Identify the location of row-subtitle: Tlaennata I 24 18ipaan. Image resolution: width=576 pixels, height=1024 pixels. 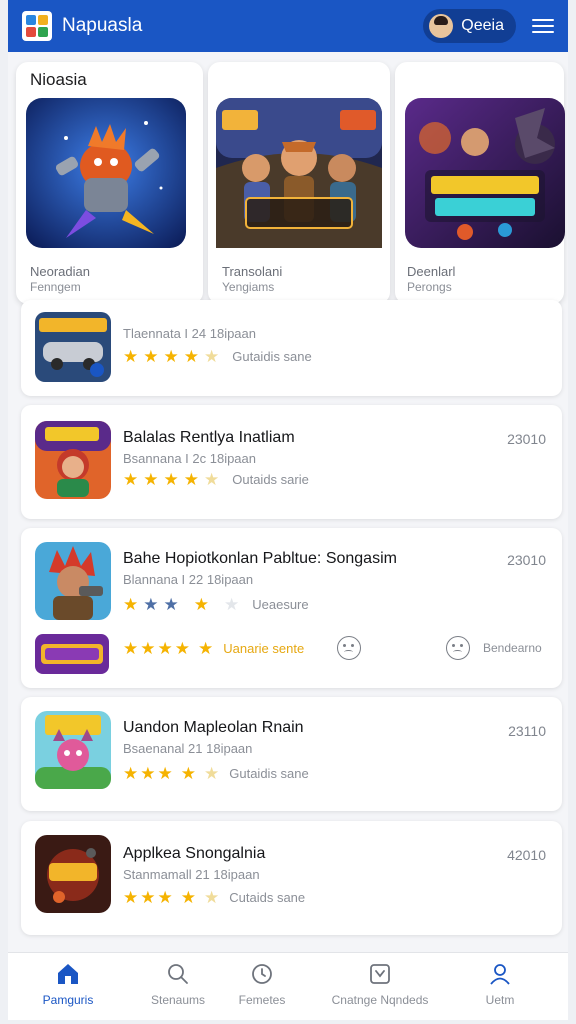
(189, 333).